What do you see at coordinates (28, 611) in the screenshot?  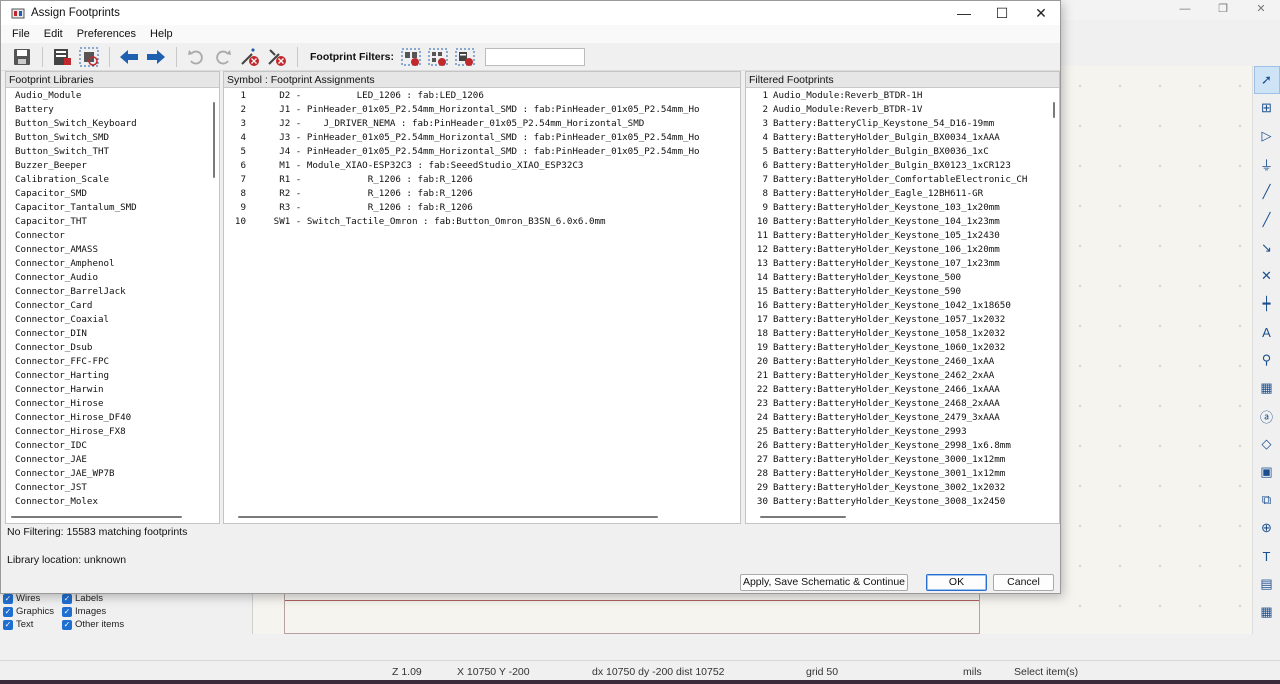 I see `filter-graphics-checkbox: ✓ Graphics` at bounding box center [28, 611].